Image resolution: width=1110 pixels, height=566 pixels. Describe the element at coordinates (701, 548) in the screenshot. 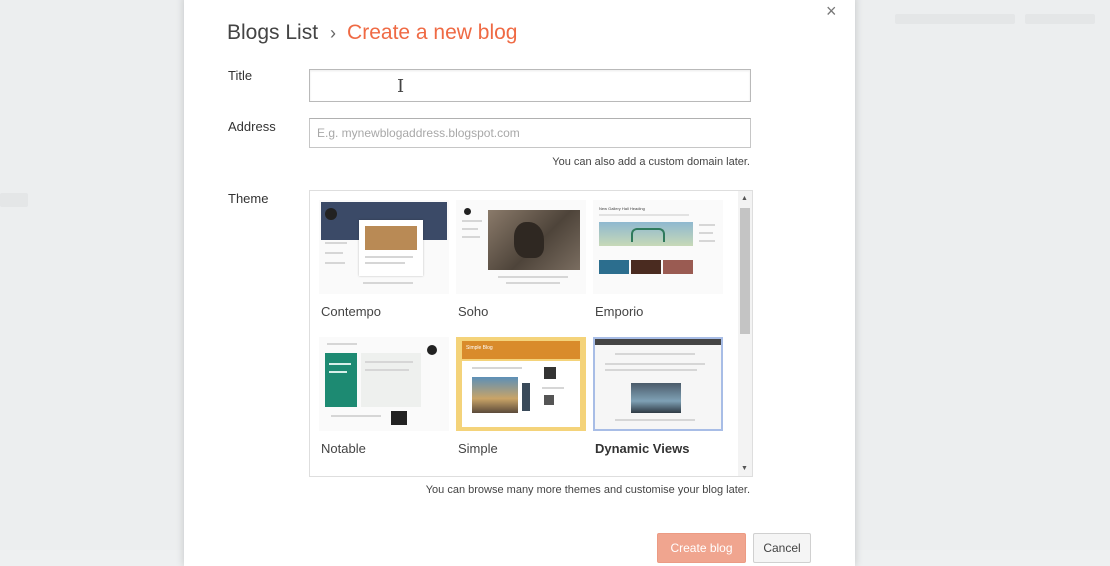

I see `create-blog-button: Create blog` at that location.